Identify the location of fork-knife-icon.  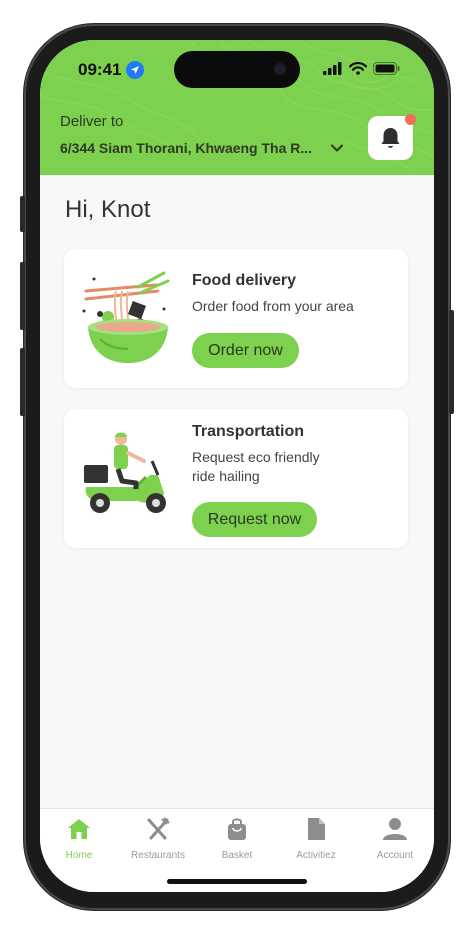
(158, 828).